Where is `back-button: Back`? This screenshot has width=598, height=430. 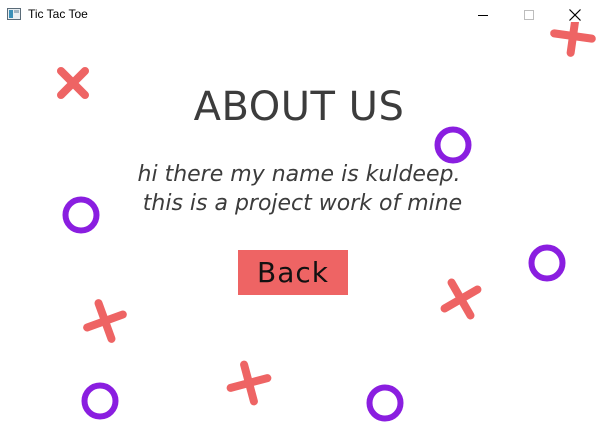
back-button: Back is located at coordinates (293, 272).